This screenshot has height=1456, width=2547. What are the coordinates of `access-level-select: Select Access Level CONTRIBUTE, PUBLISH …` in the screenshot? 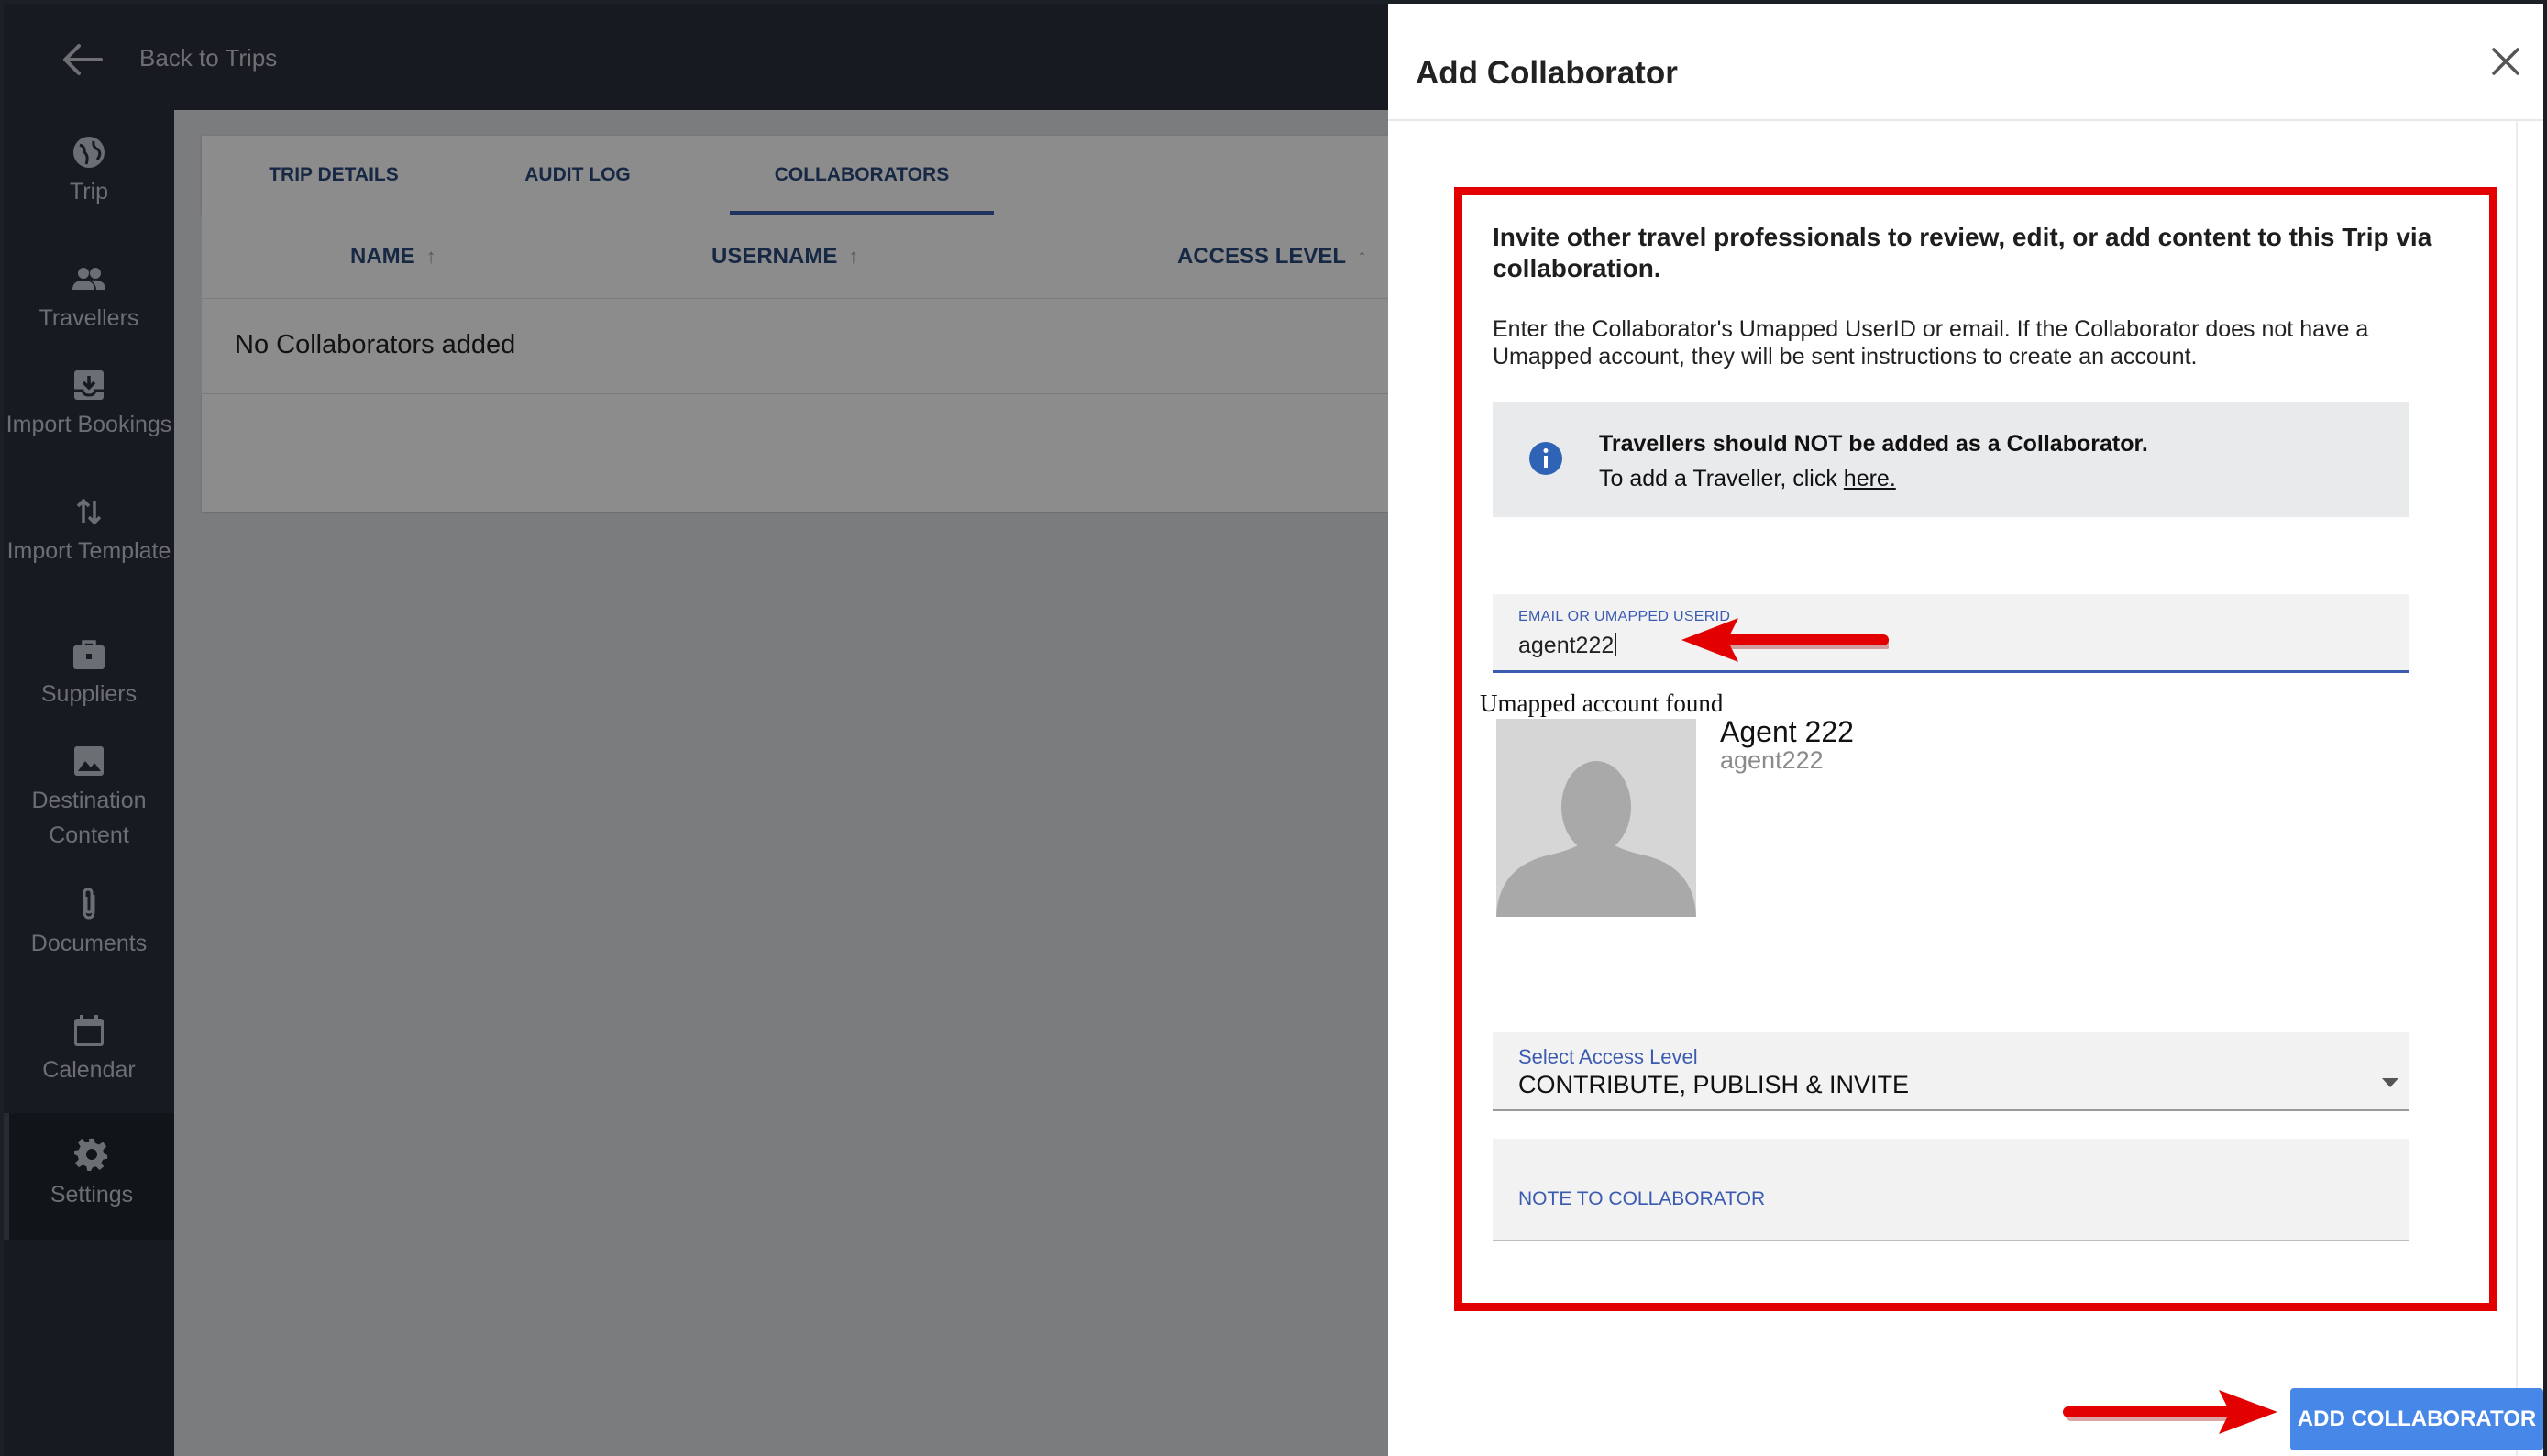 It's located at (1951, 1071).